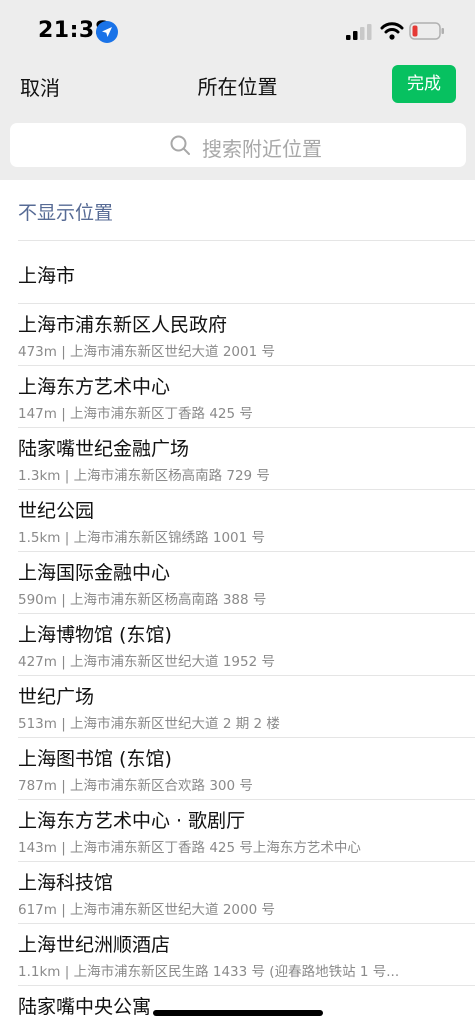 The image size is (475, 1028). Describe the element at coordinates (104, 449) in the screenshot. I see `place-name: 陆家嘴世纪金融广场` at that location.